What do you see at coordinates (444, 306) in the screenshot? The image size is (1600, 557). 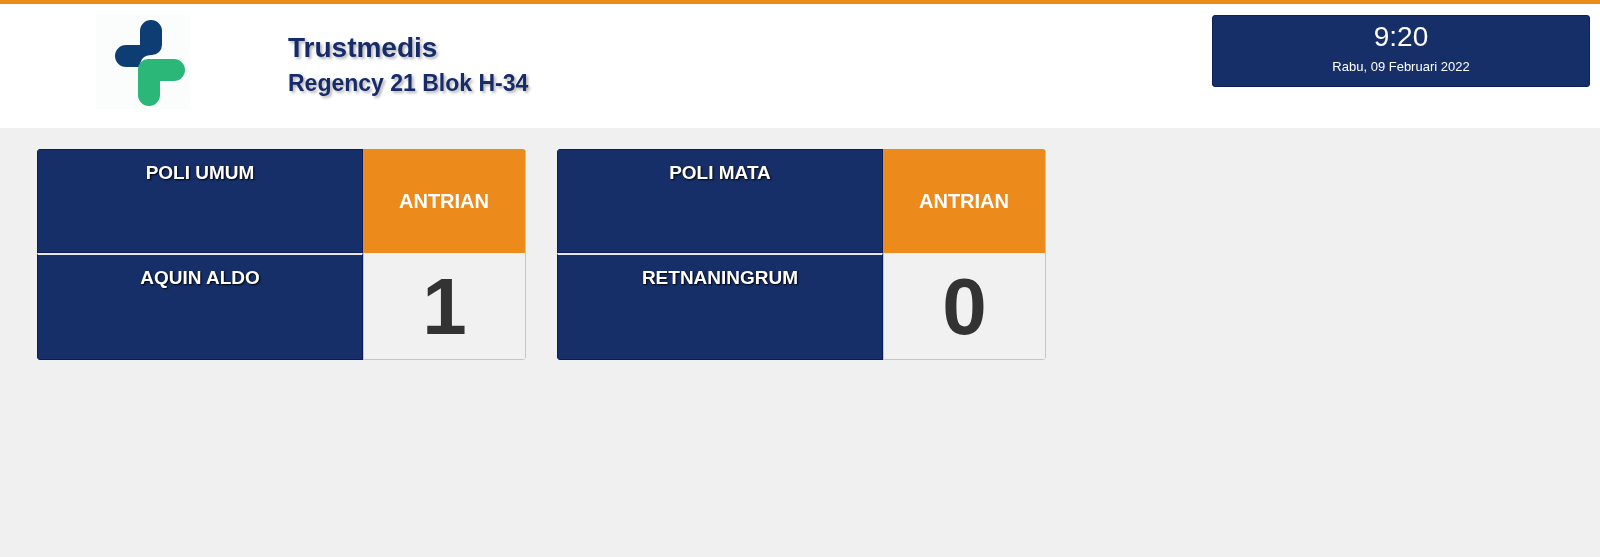 I see `queue-number: 1` at bounding box center [444, 306].